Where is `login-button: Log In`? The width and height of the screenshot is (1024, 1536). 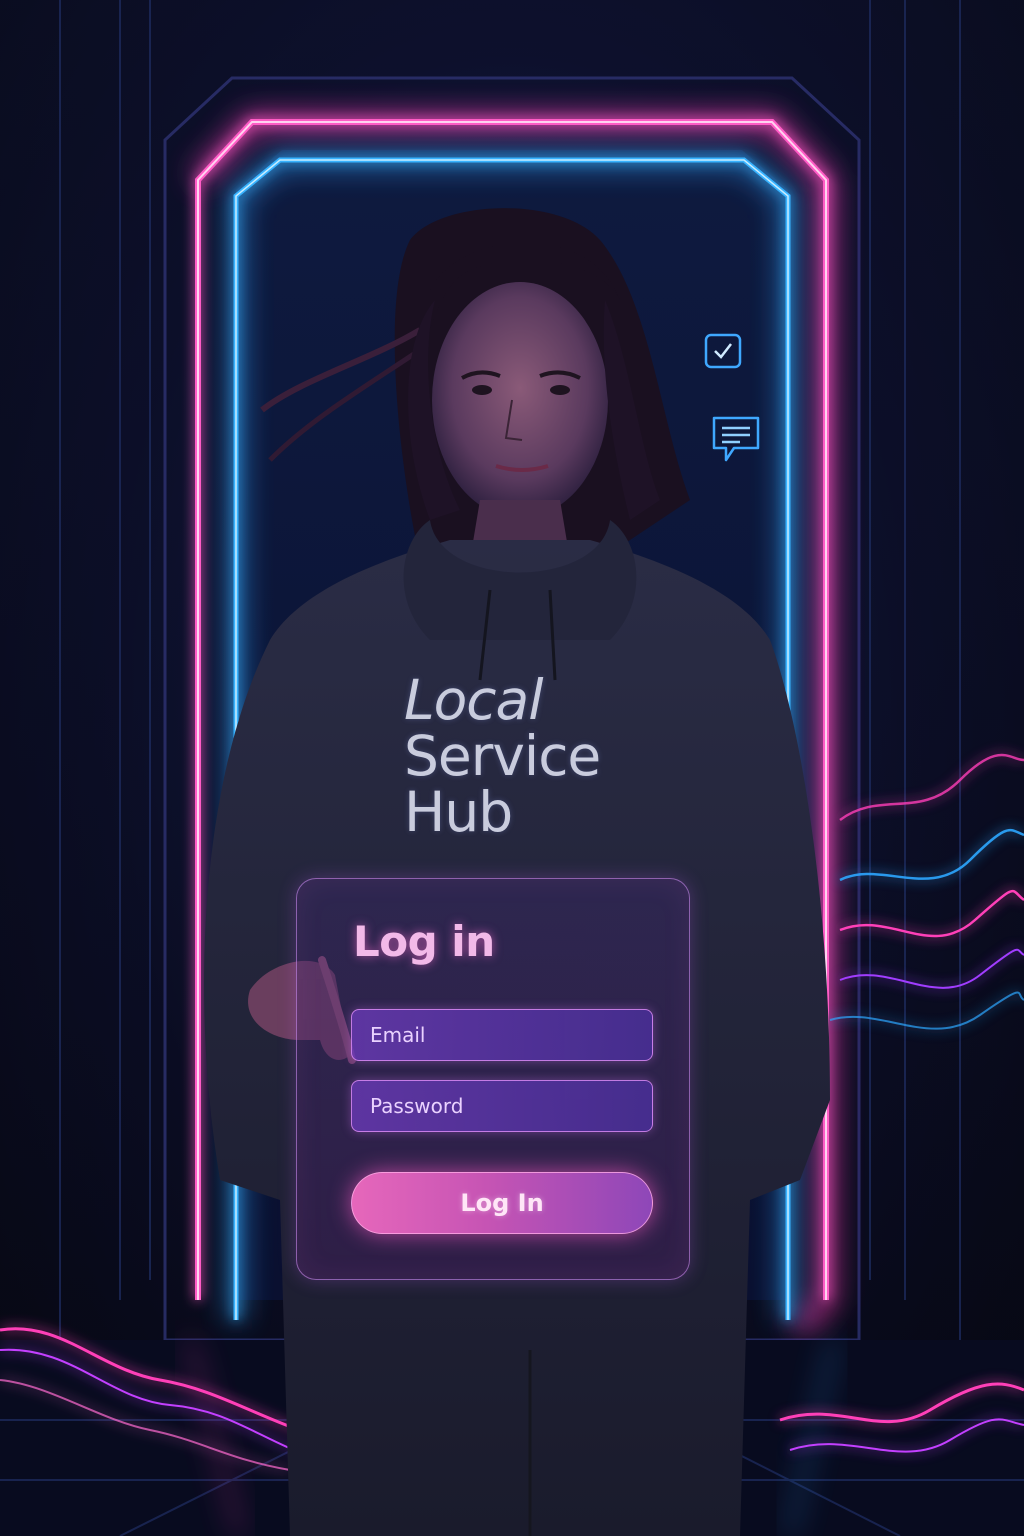
login-button: Log In is located at coordinates (502, 1203).